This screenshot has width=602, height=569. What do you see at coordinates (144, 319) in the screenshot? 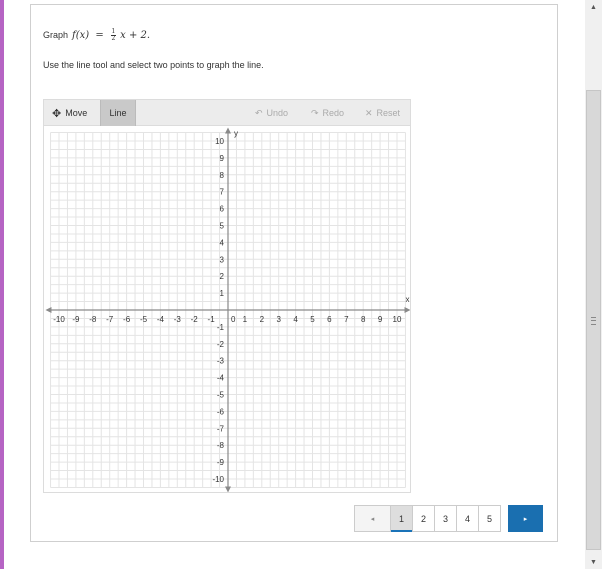
I see `x-tick-label: -5` at bounding box center [144, 319].